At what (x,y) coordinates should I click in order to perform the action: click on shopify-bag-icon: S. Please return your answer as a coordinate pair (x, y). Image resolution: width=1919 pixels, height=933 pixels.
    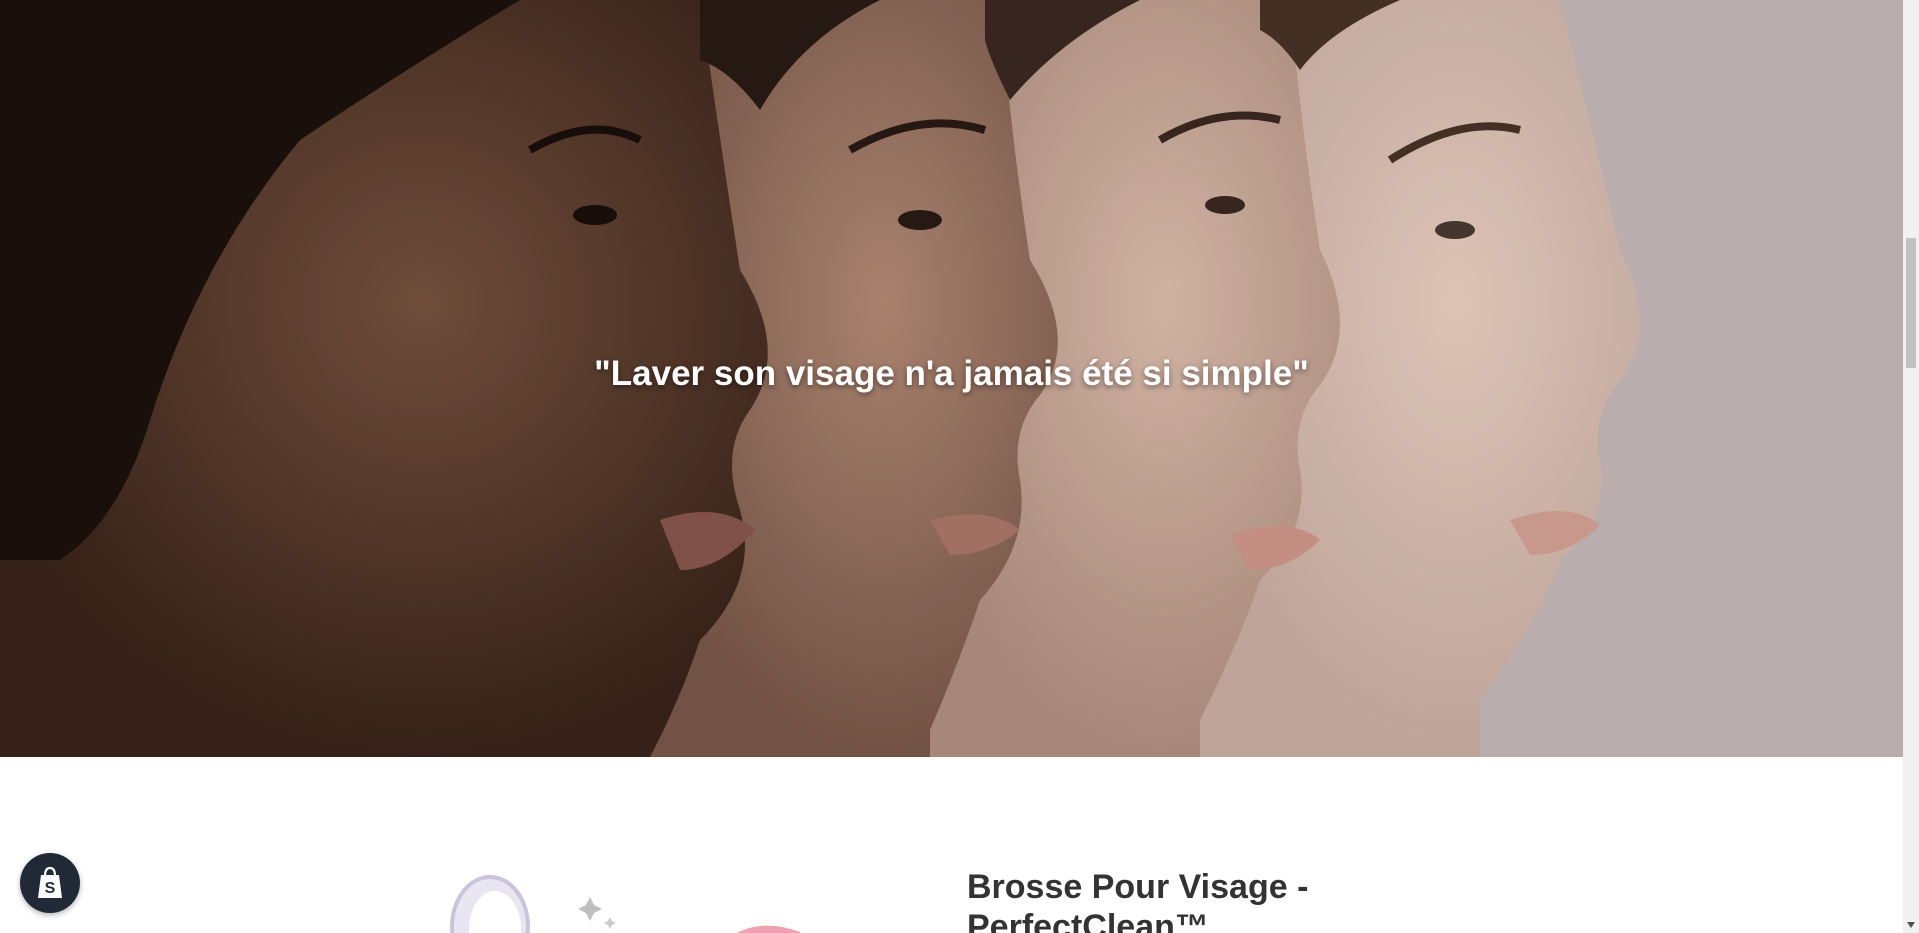
    Looking at the image, I should click on (50, 882).